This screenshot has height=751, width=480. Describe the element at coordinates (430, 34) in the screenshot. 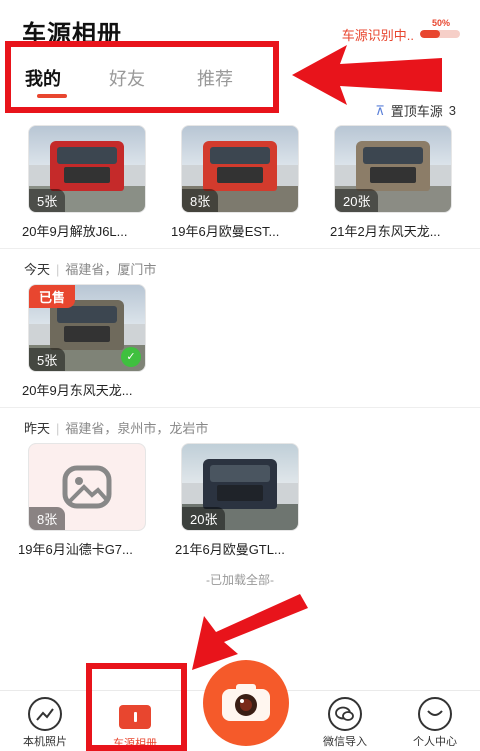

I see `progress-fill` at that location.